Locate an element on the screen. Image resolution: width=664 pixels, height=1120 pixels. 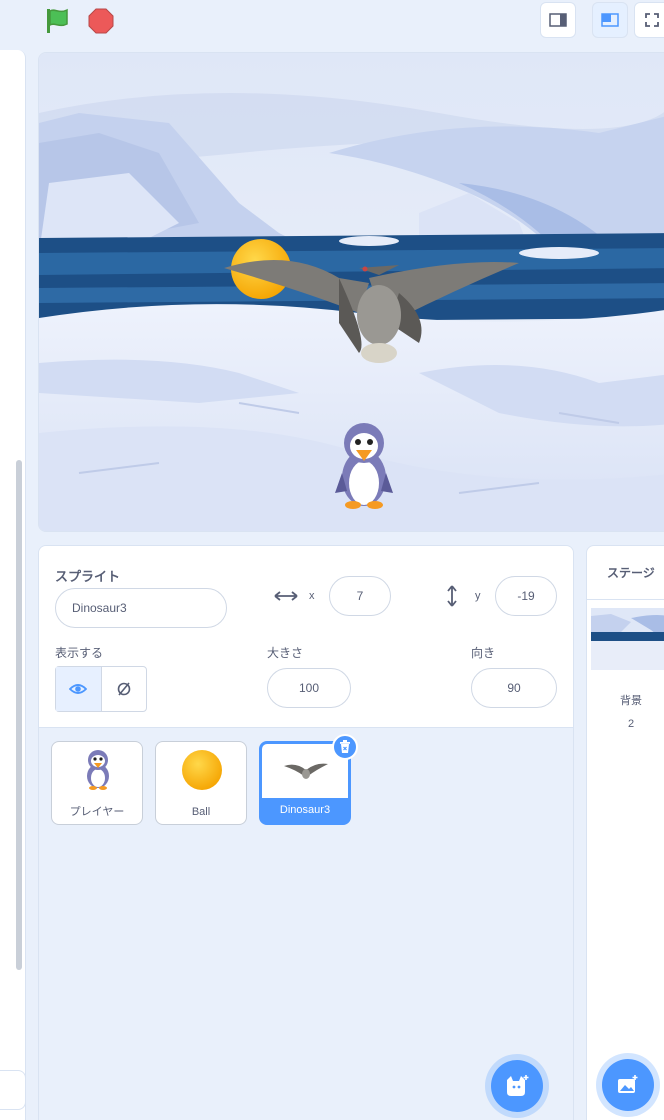
delete-sprite-button is located at coordinates (345, 747).